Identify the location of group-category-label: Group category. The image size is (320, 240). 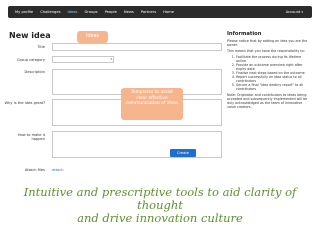
(31, 60).